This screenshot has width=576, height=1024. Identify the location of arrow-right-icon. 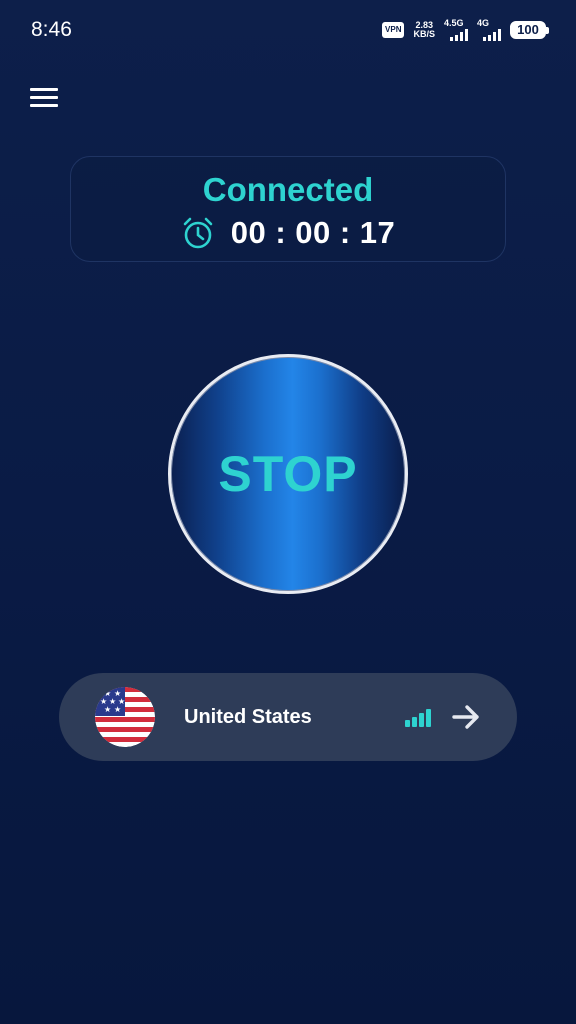
(465, 717).